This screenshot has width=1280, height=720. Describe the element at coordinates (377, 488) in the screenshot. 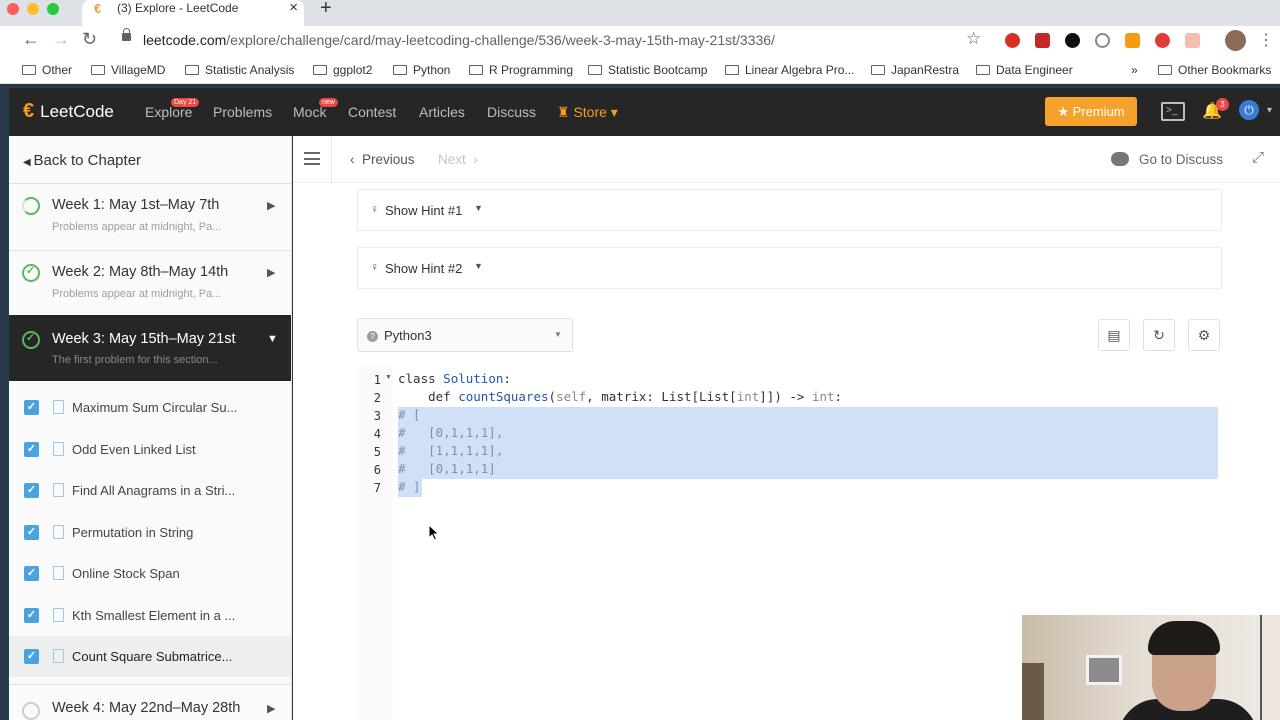

I see `line-number: 7` at that location.